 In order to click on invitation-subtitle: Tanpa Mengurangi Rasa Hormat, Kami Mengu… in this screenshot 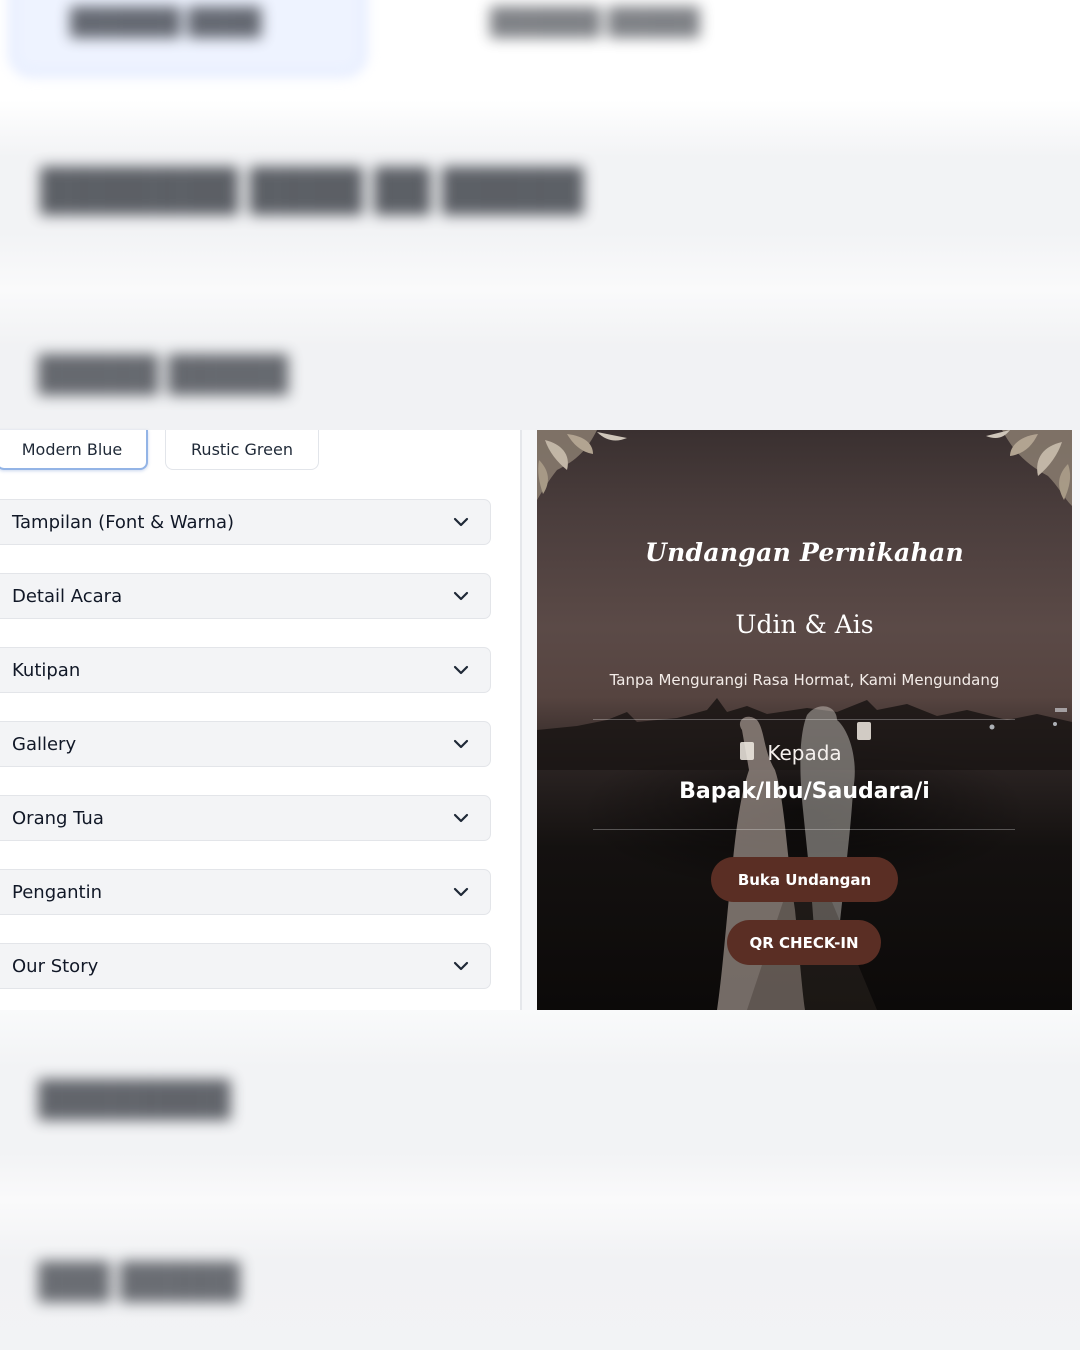, I will do `click(804, 680)`.